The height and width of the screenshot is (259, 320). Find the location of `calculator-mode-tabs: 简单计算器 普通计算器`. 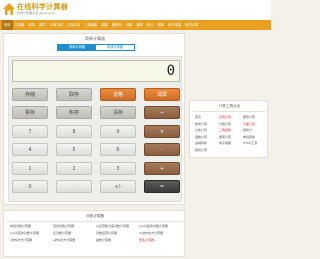

calculator-mode-tabs: 简单计算器 普通计算器 is located at coordinates (96, 47).